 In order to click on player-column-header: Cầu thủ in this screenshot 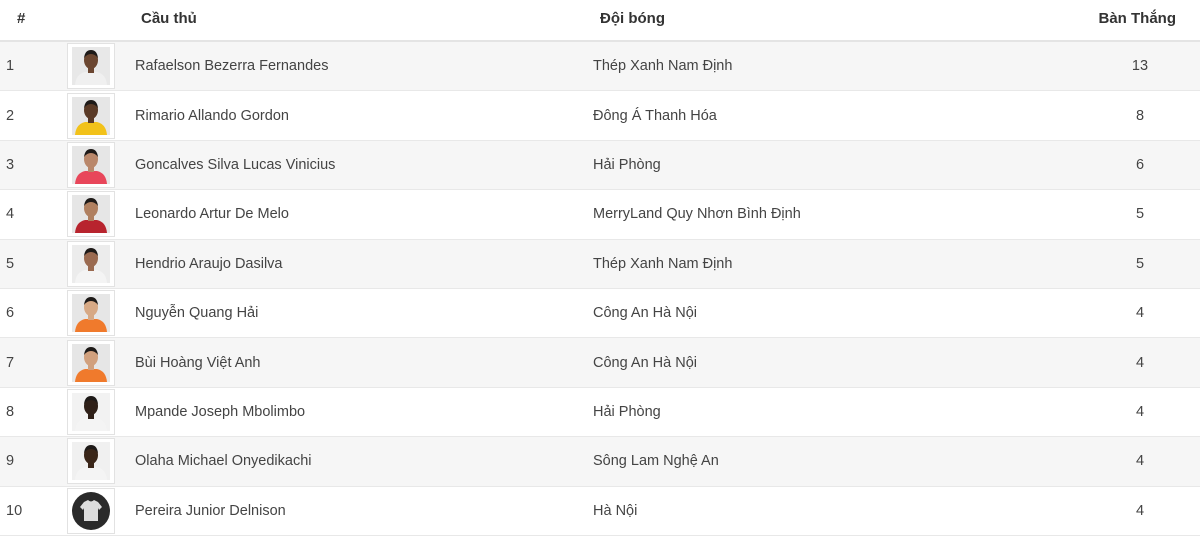, I will do `click(169, 18)`.